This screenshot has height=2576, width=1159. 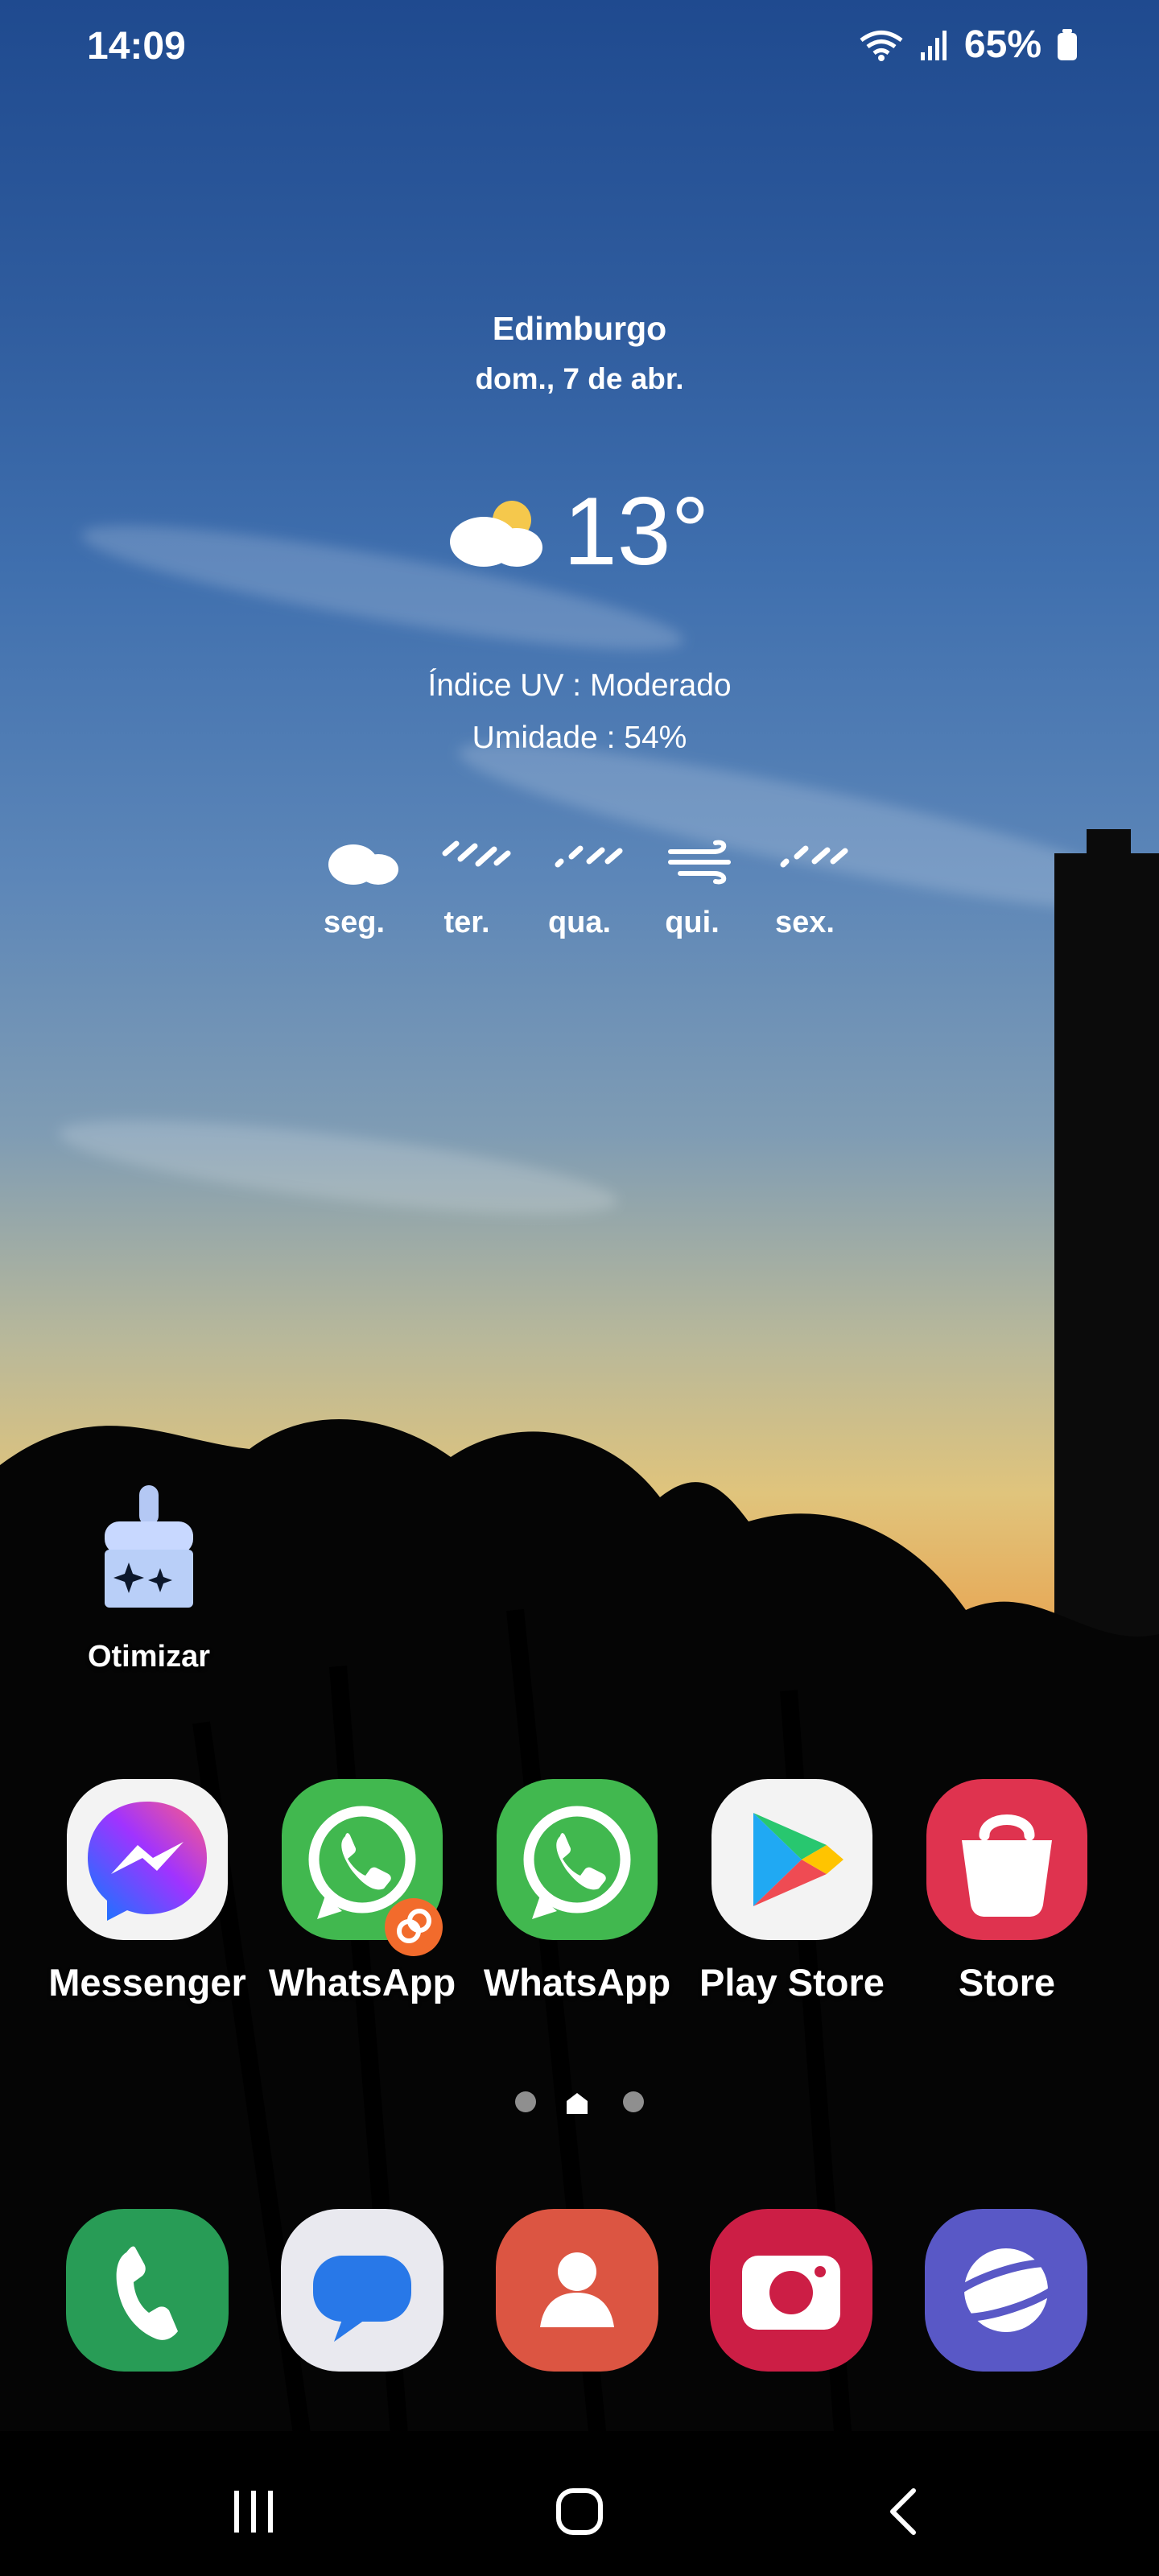 I want to click on app-label-whatsapp-clone: WhatsApp, so click(x=362, y=1982).